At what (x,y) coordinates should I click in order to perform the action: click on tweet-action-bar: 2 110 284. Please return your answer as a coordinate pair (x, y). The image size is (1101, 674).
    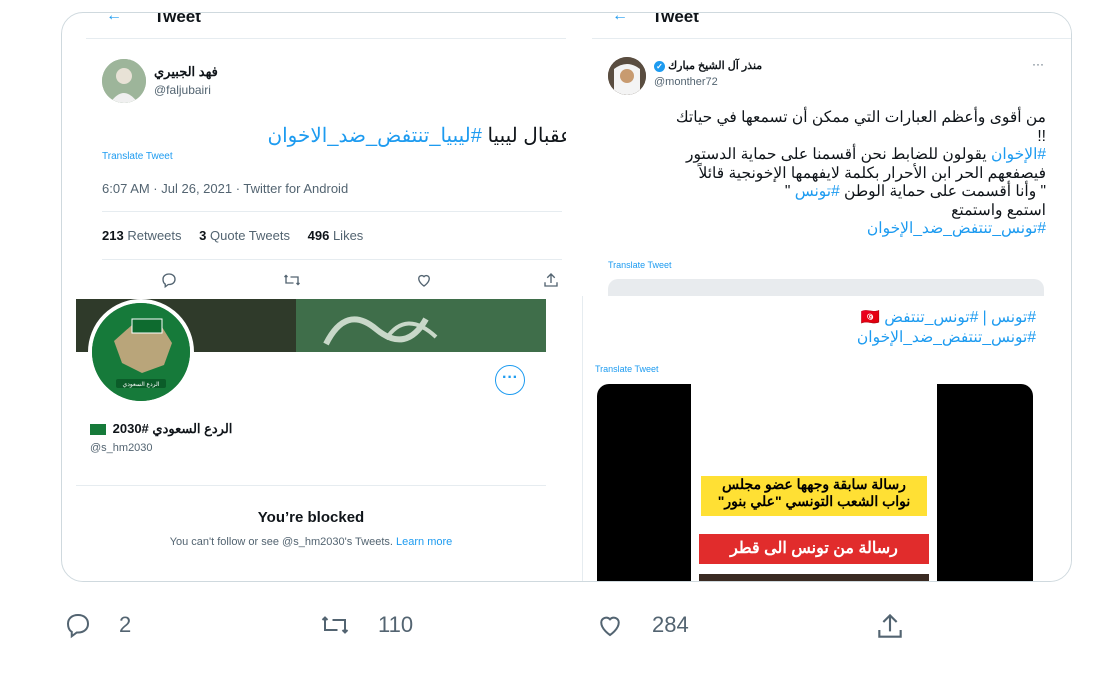
    Looking at the image, I should click on (550, 628).